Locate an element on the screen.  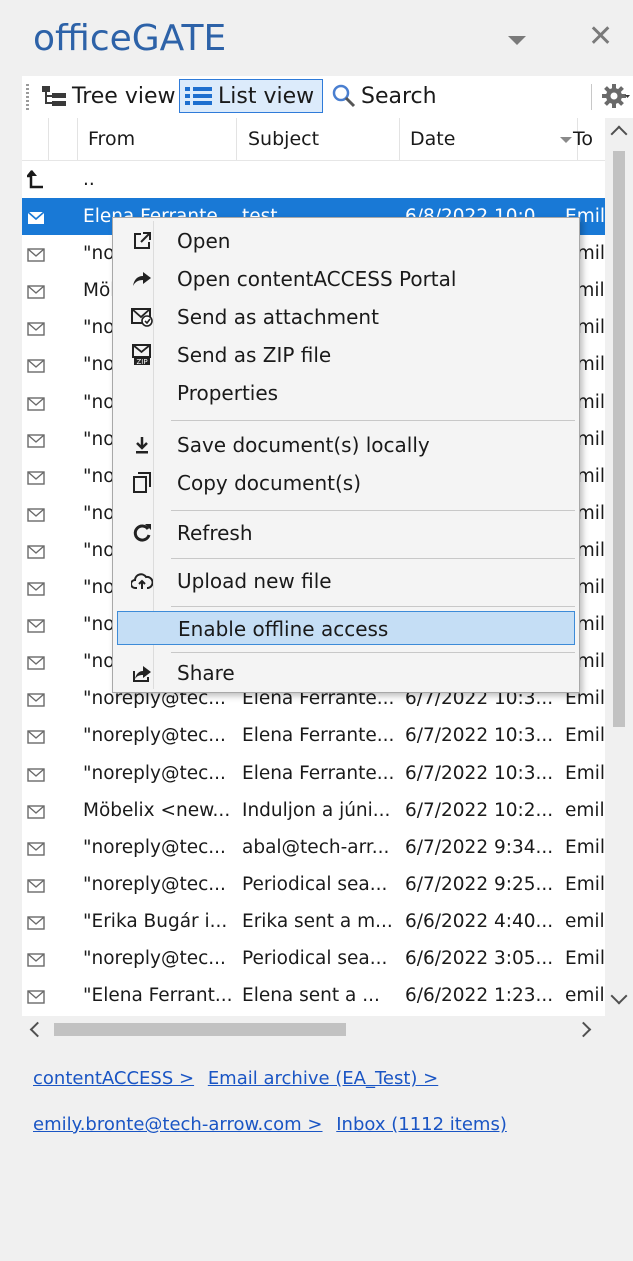
horizontal-scrollbar is located at coordinates (313, 1029).